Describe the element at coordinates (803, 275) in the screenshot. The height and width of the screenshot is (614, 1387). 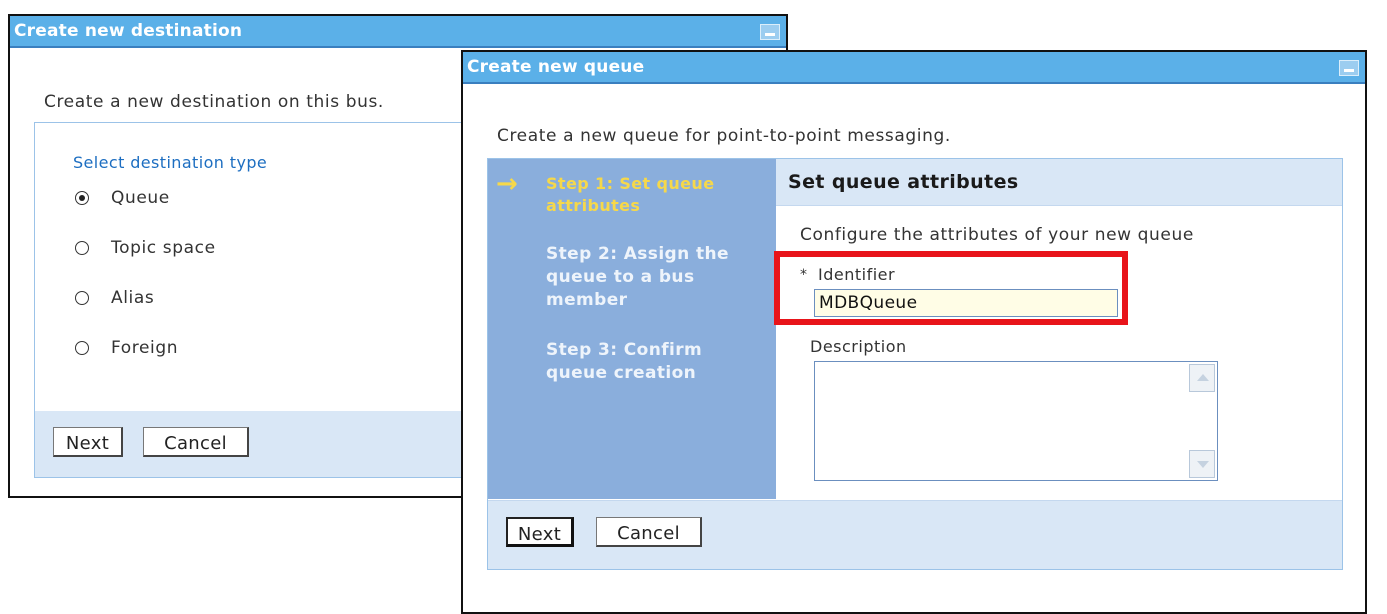
I see `required-marker: *` at that location.